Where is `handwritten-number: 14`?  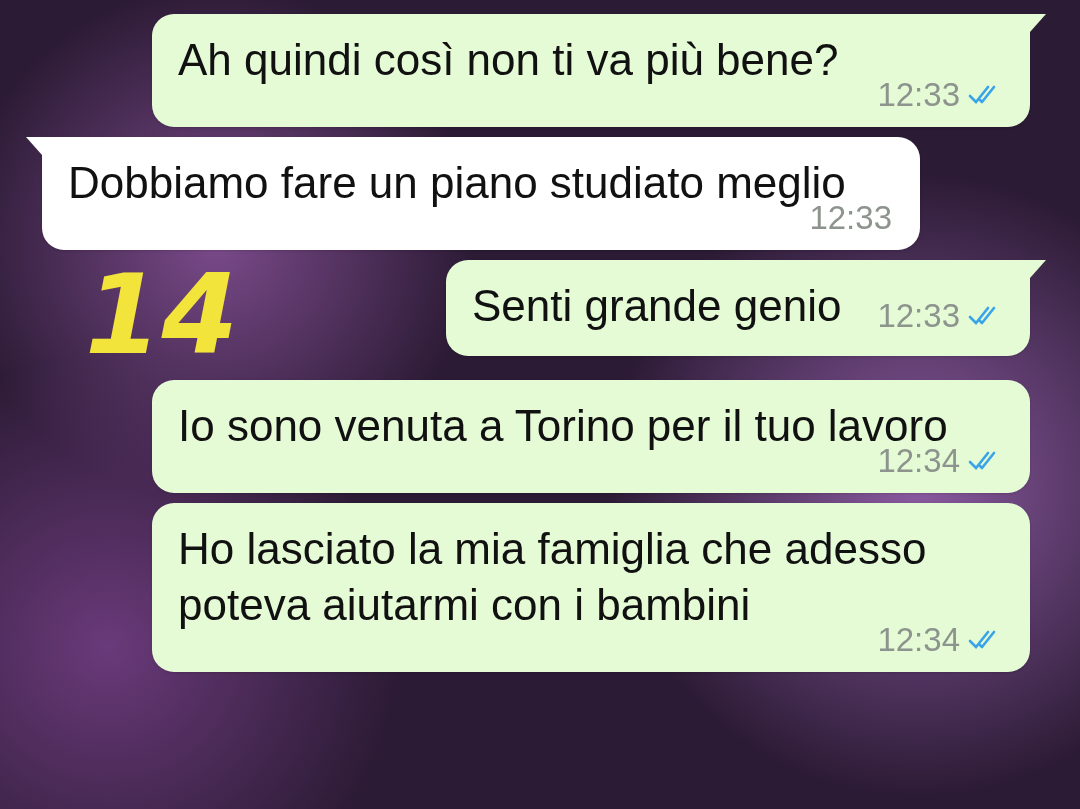 handwritten-number: 14 is located at coordinates (162, 315).